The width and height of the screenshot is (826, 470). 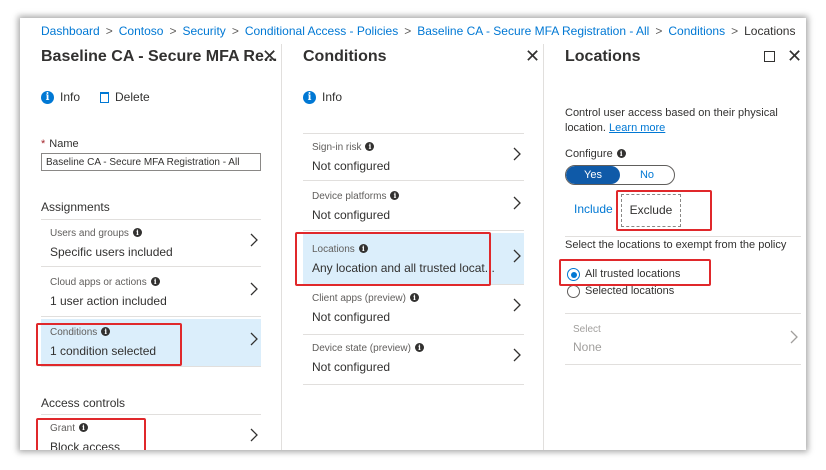 I want to click on configure-label: Configure i, so click(x=595, y=154).